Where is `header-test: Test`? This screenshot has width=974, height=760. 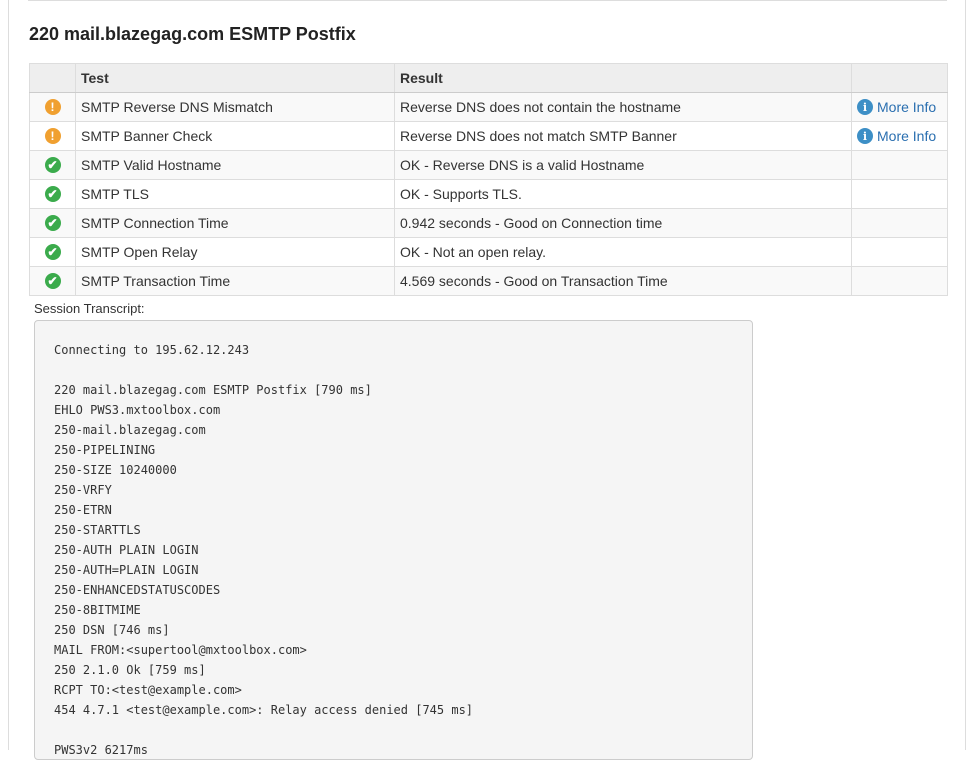 header-test: Test is located at coordinates (235, 78).